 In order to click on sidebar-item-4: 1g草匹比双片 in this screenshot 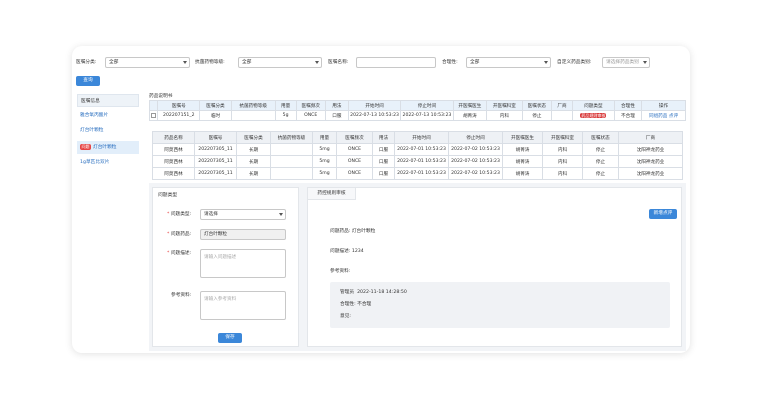, I will do `click(108, 162)`.